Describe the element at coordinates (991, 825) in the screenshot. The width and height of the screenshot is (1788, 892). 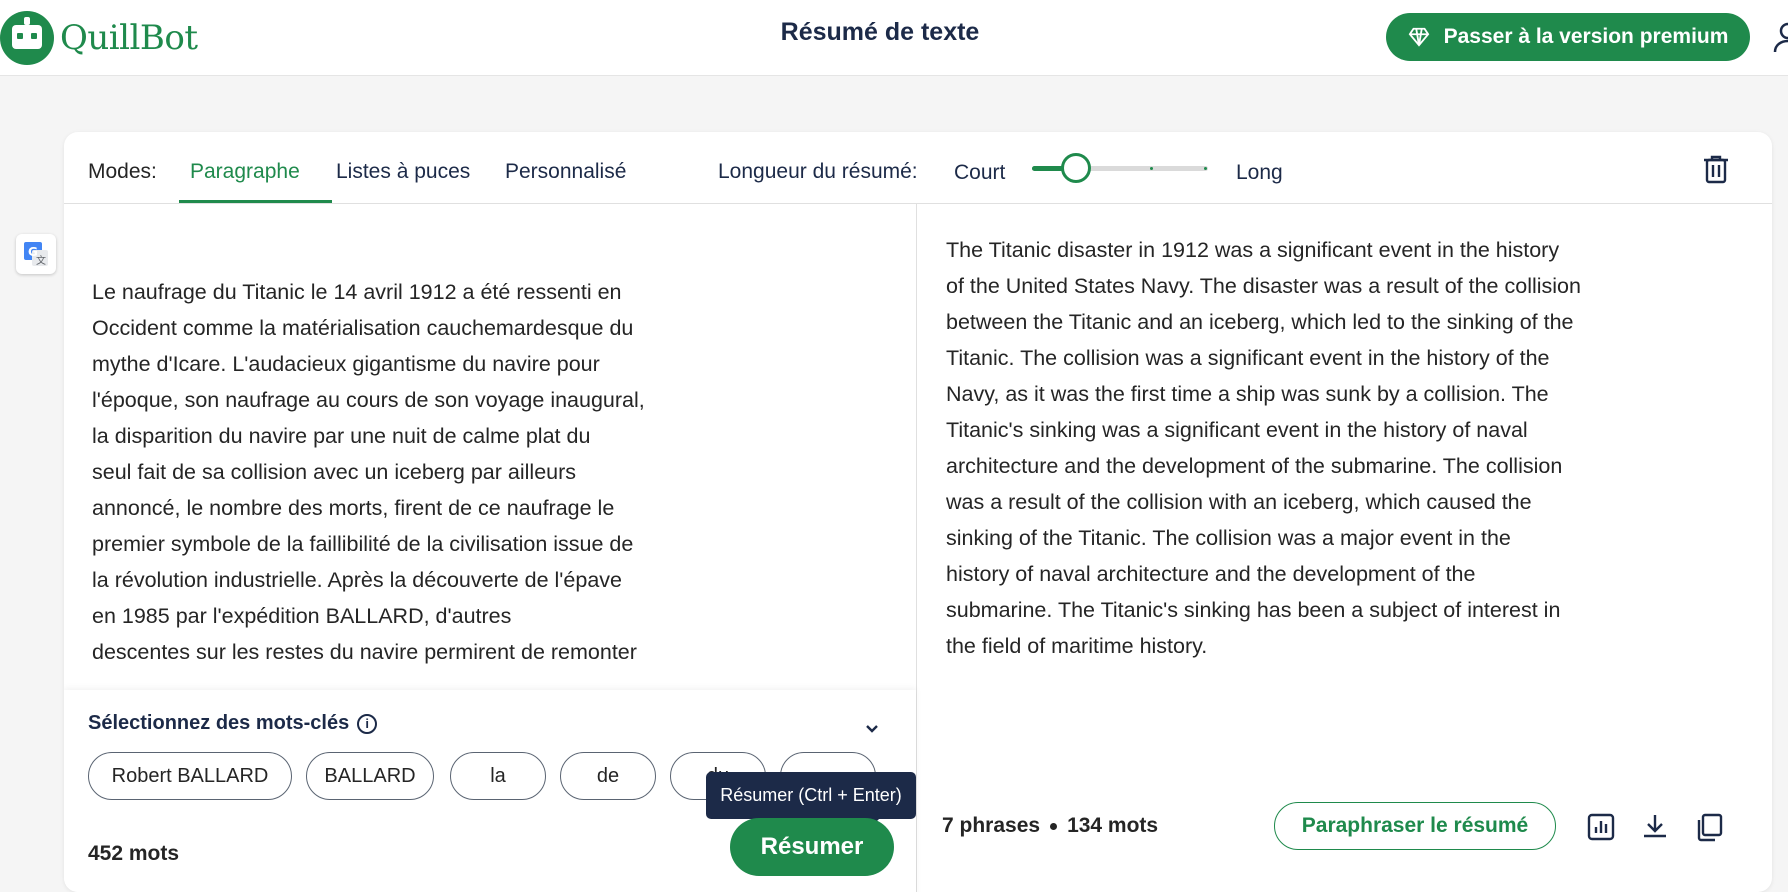
I see `sentence-count: 7 phrases` at that location.